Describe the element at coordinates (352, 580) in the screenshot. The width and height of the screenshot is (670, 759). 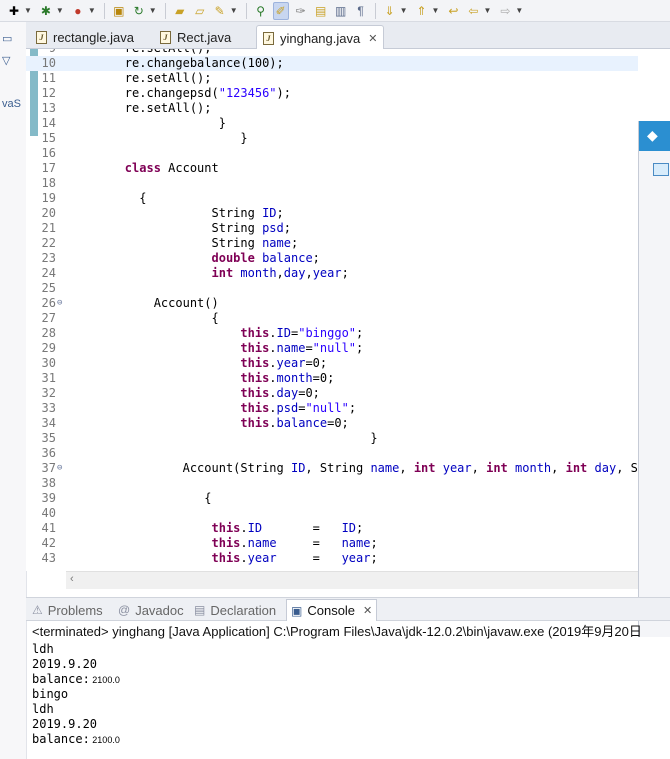
I see `horizontal-scrollbar: ‹` at that location.